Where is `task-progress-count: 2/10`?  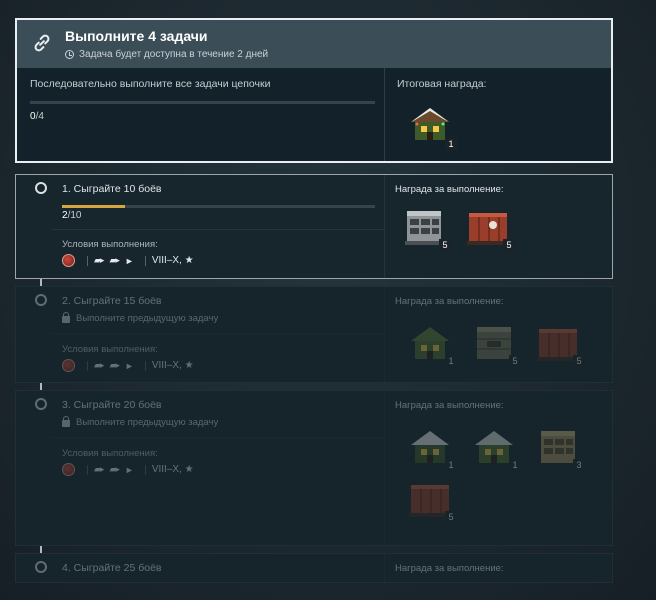
task-progress-count: 2/10 is located at coordinates (72, 215).